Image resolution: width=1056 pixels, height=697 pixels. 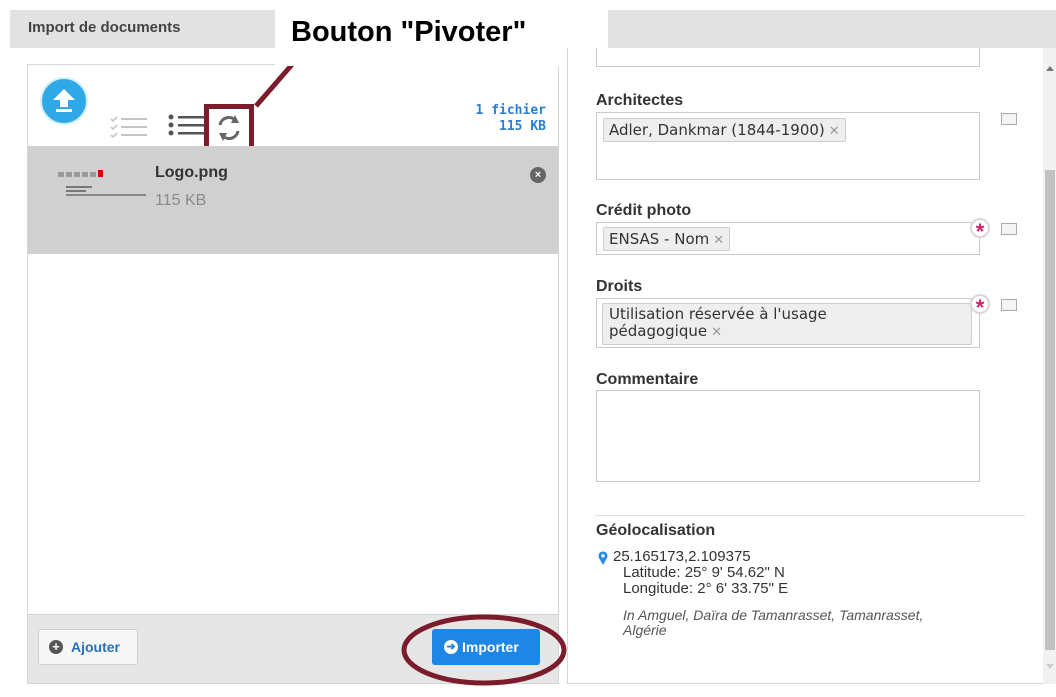 What do you see at coordinates (1050, 68) in the screenshot?
I see `scroll-up-icon` at bounding box center [1050, 68].